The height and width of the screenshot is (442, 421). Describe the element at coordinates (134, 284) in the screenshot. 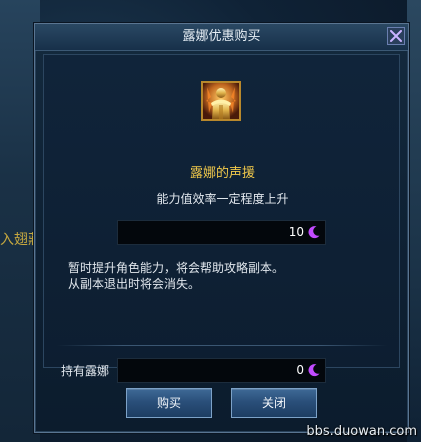

I see `effect-line-2: 从副本退出时将会消失。` at that location.